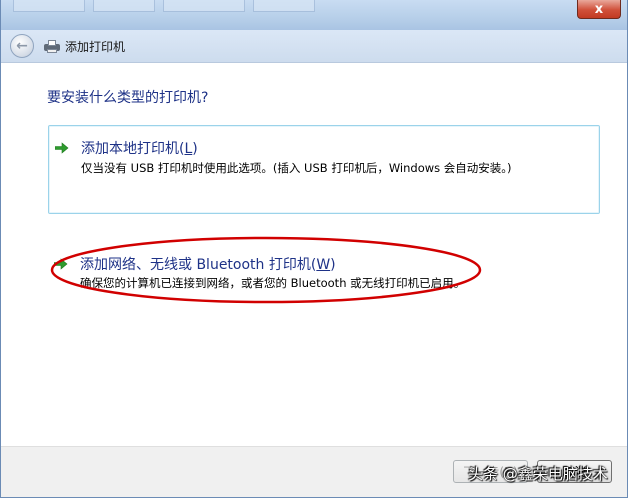 This screenshot has width=628, height=498. Describe the element at coordinates (208, 265) in the screenshot. I see `option-title: 添加网络、无线或 Bluetooth 打印机(W)` at that location.